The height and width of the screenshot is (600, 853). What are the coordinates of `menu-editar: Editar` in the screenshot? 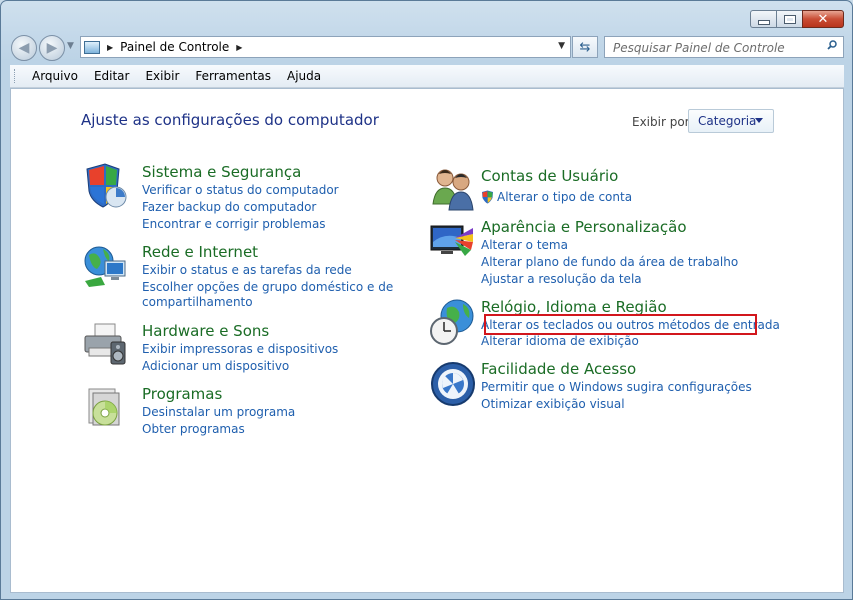 It's located at (112, 76).